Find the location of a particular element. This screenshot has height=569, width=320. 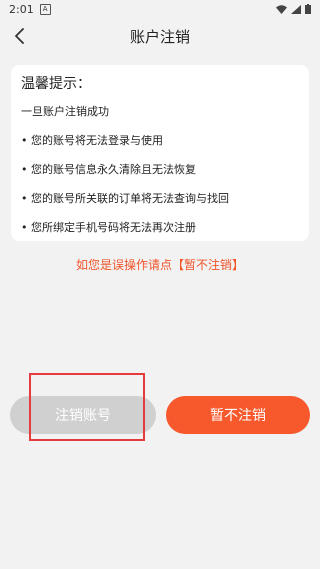

card-line: • 您的账号所关联的订单将无法查询与找回 is located at coordinates (125, 198).